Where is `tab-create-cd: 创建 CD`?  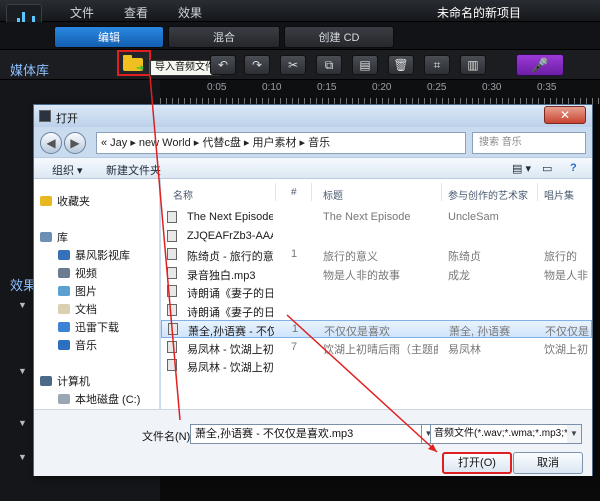 tab-create-cd: 创建 CD is located at coordinates (339, 37).